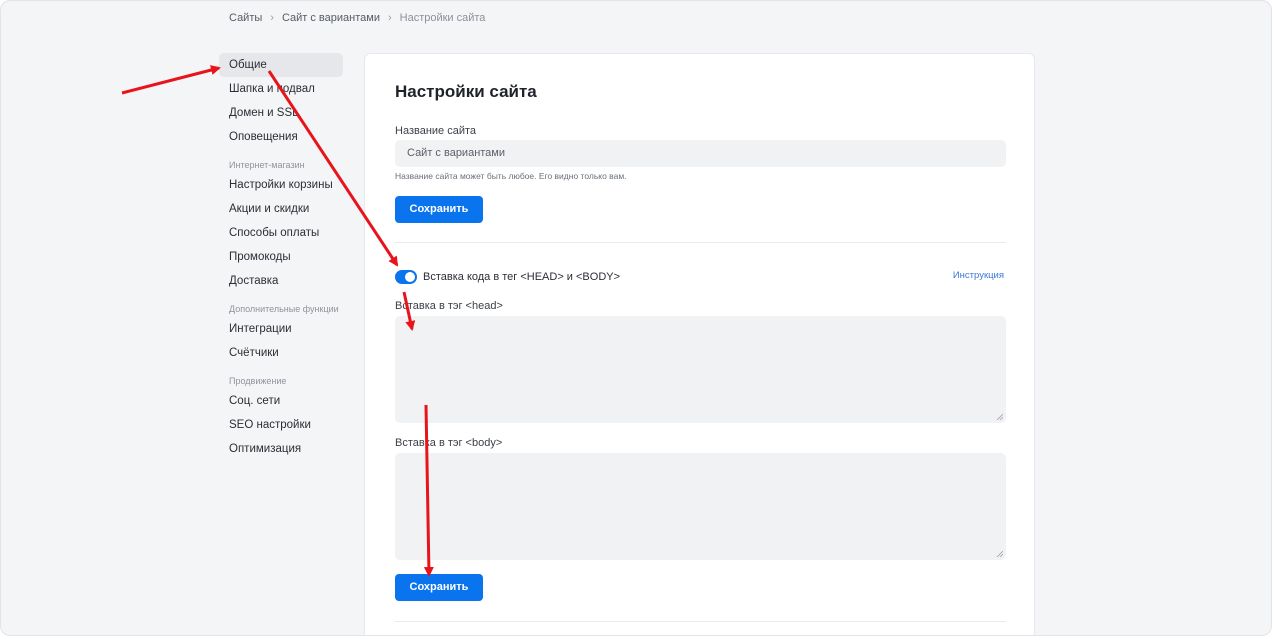  What do you see at coordinates (700, 153) in the screenshot?
I see `site-name-input: Сайт с вариантами` at bounding box center [700, 153].